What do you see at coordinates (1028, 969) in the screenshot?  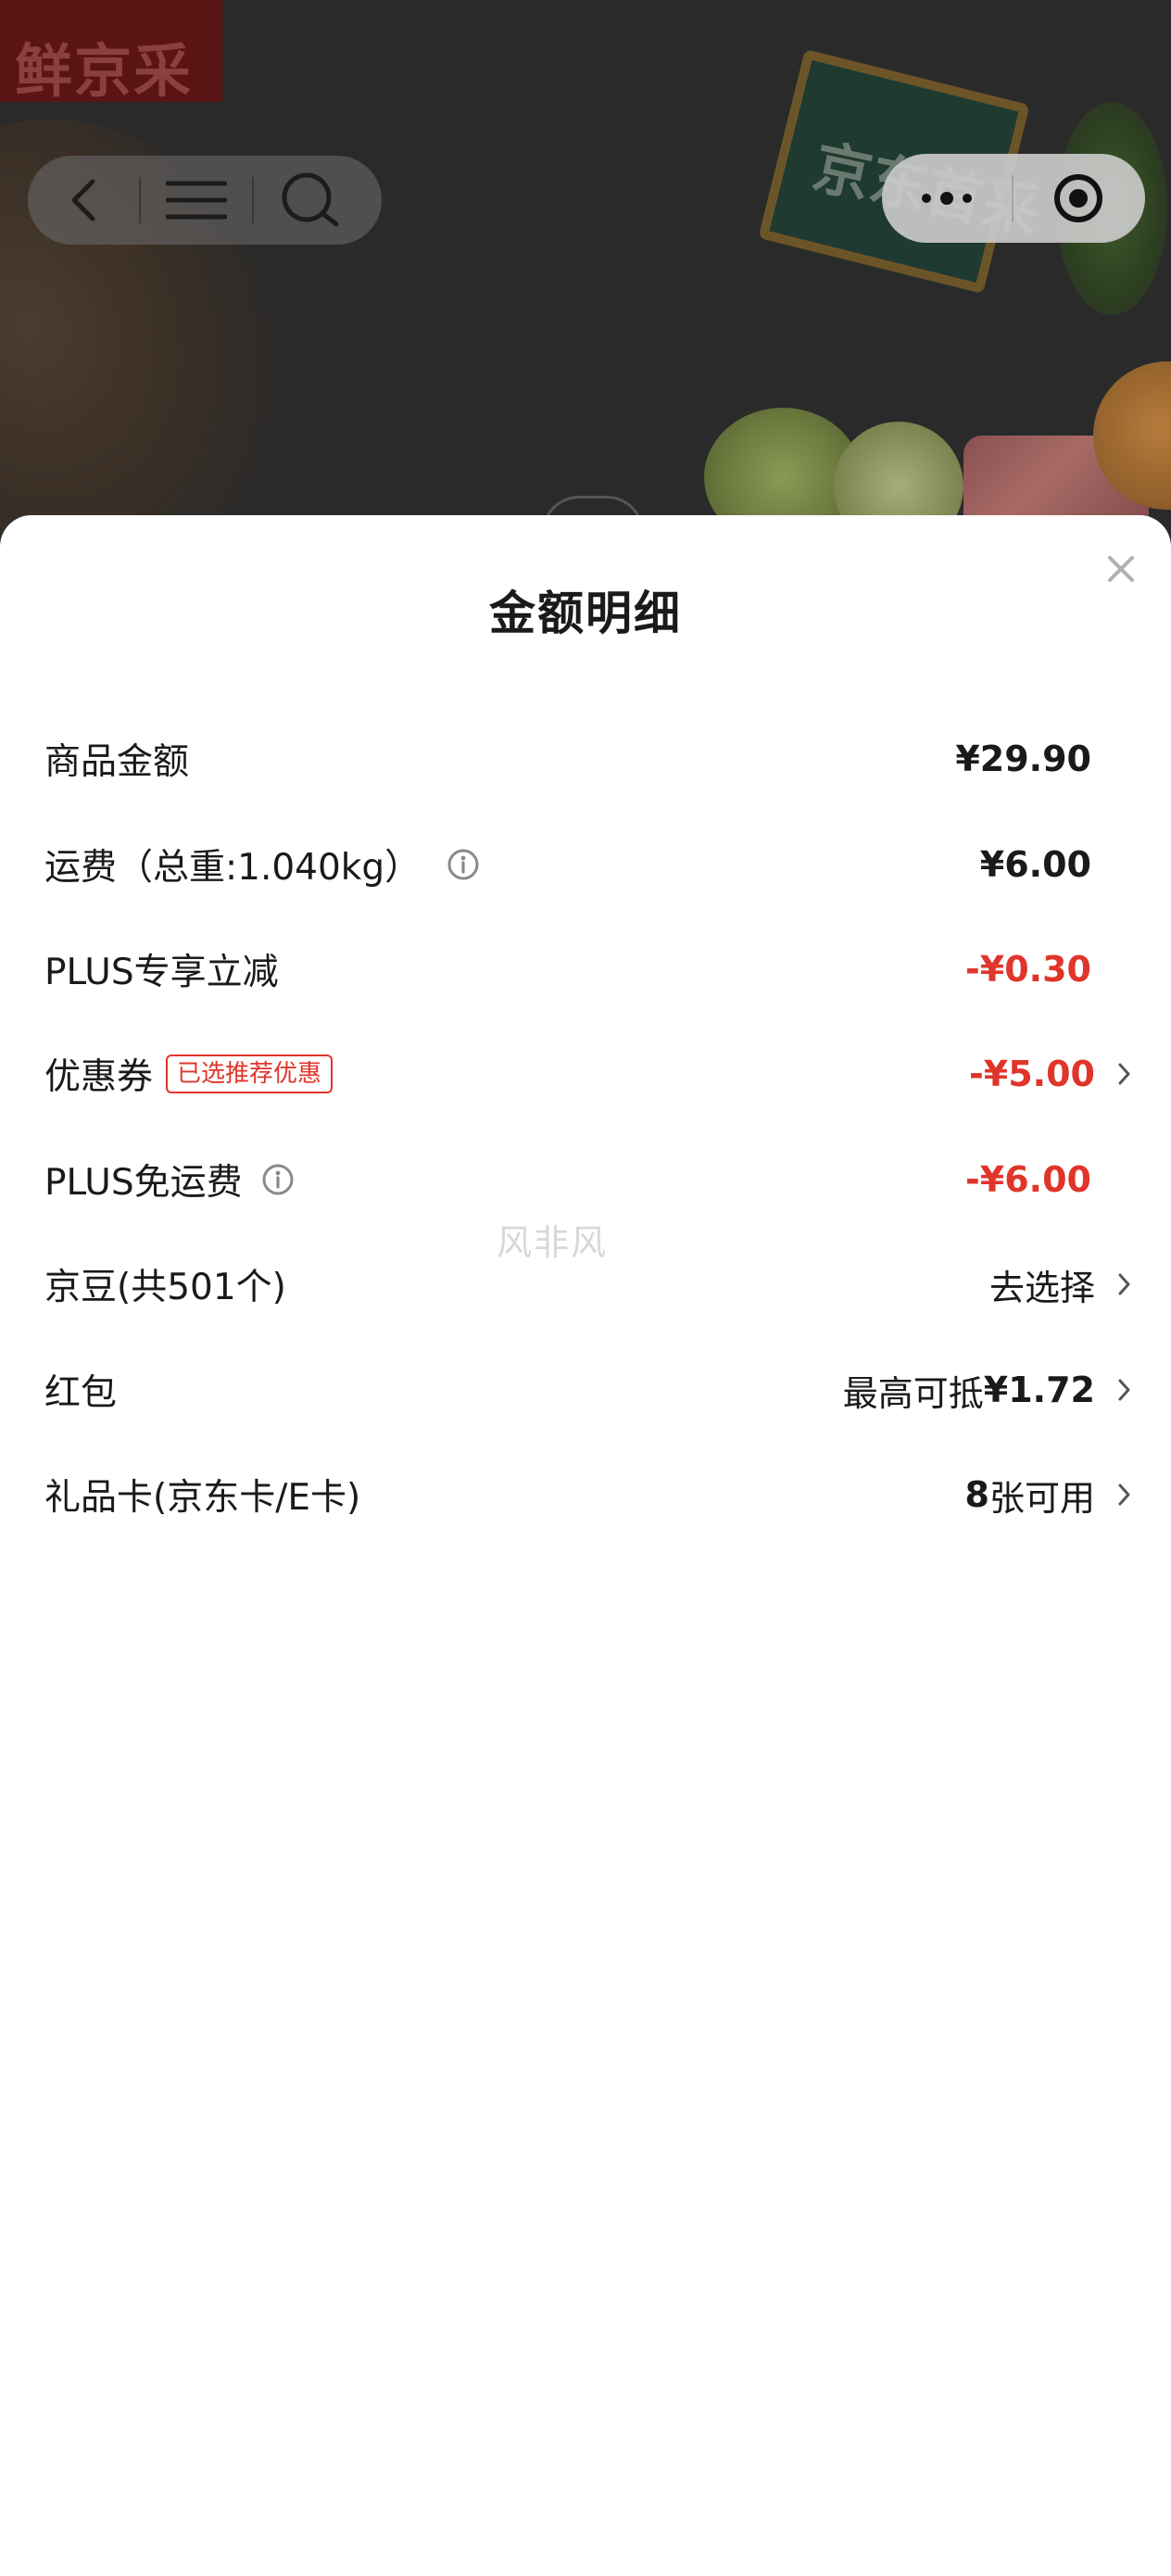 I see `row-value: -¥0.30` at bounding box center [1028, 969].